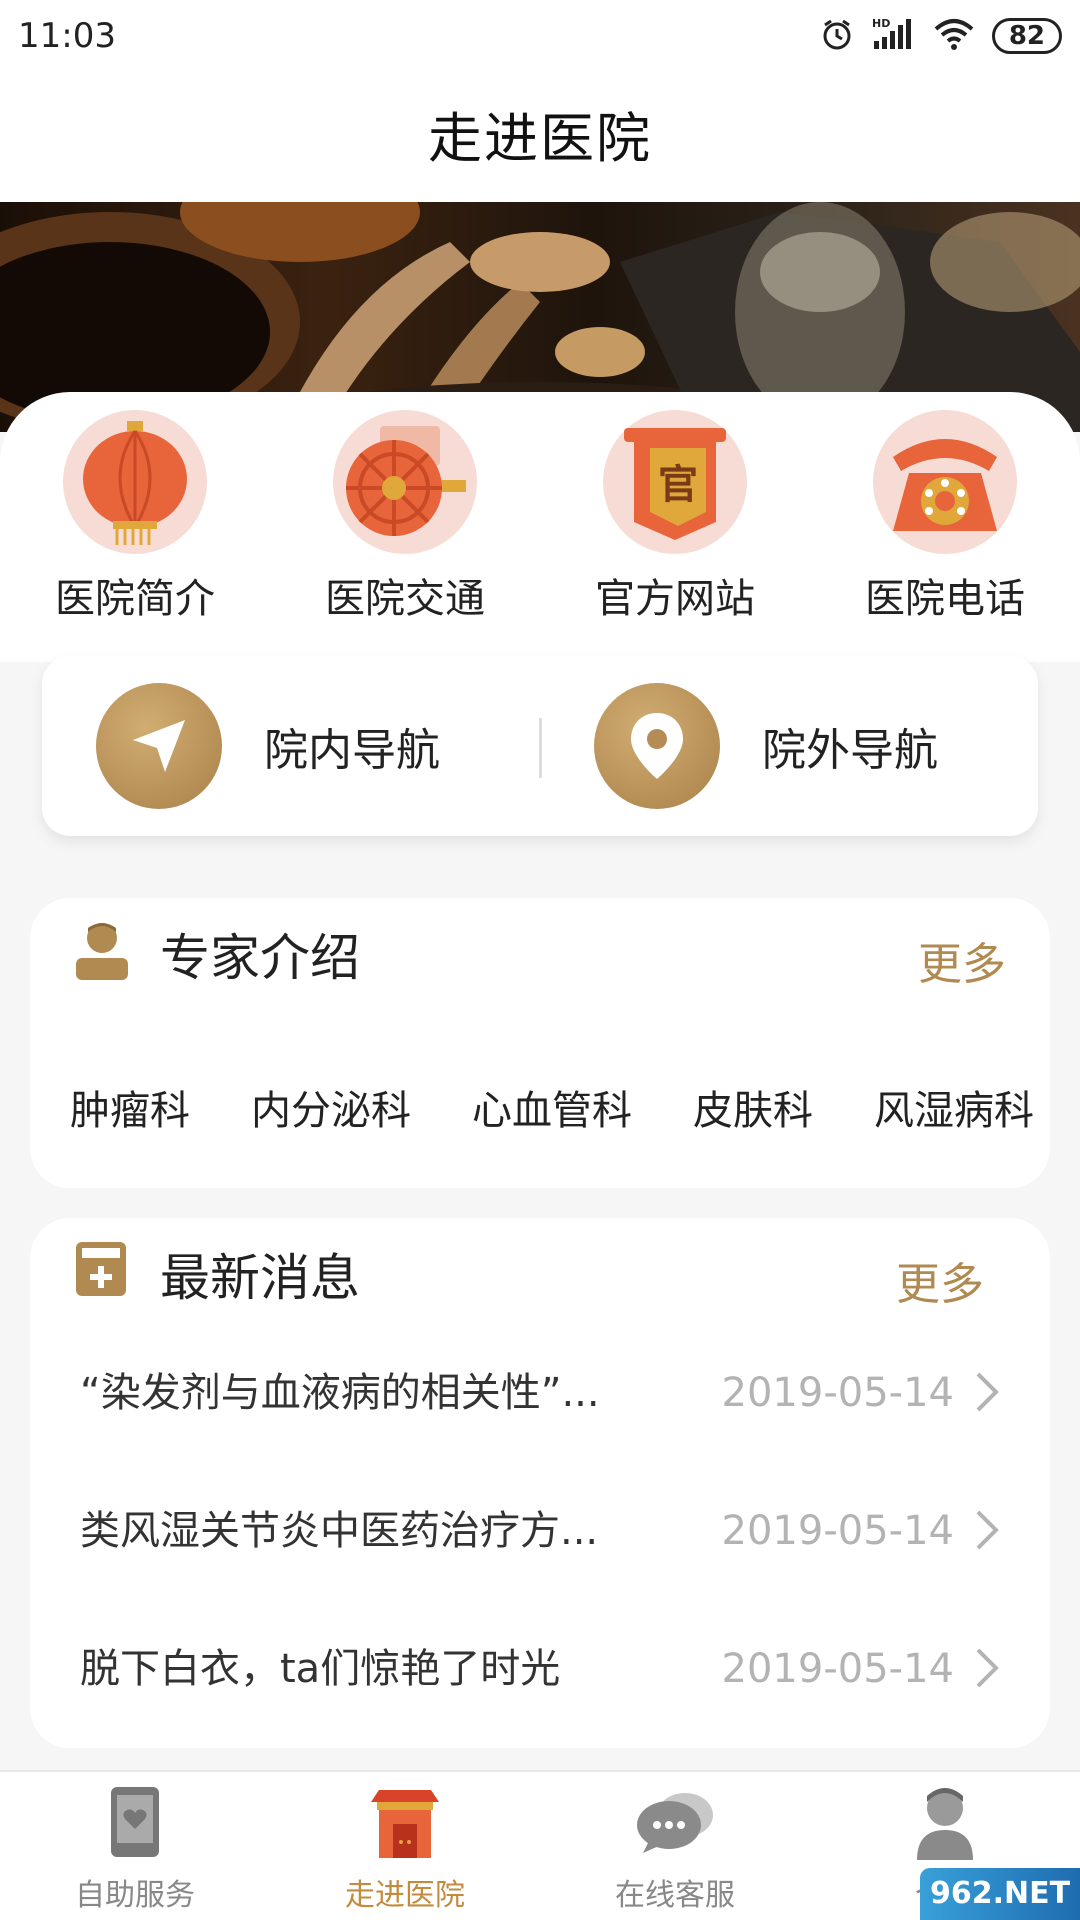  I want to click on tab-online-service: 在线客服, so click(675, 1846).